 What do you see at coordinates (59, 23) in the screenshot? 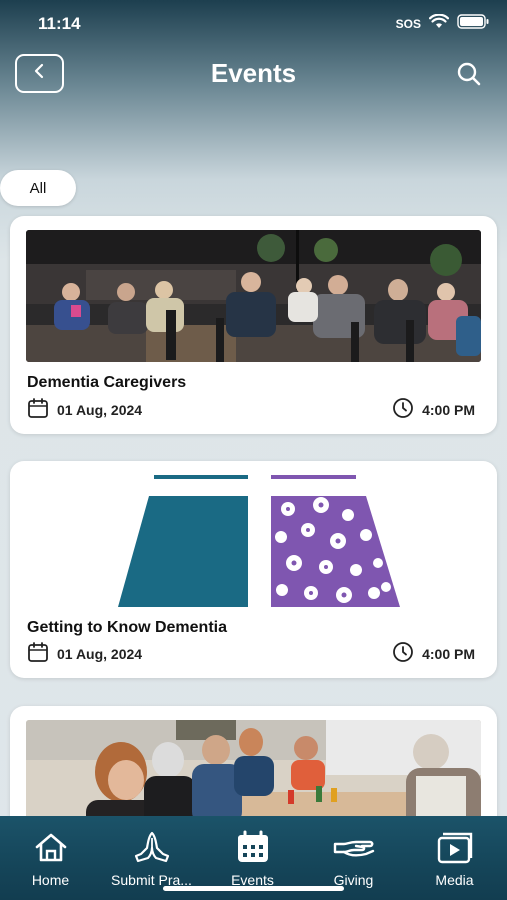
I see `status-time: 11:14` at bounding box center [59, 23].